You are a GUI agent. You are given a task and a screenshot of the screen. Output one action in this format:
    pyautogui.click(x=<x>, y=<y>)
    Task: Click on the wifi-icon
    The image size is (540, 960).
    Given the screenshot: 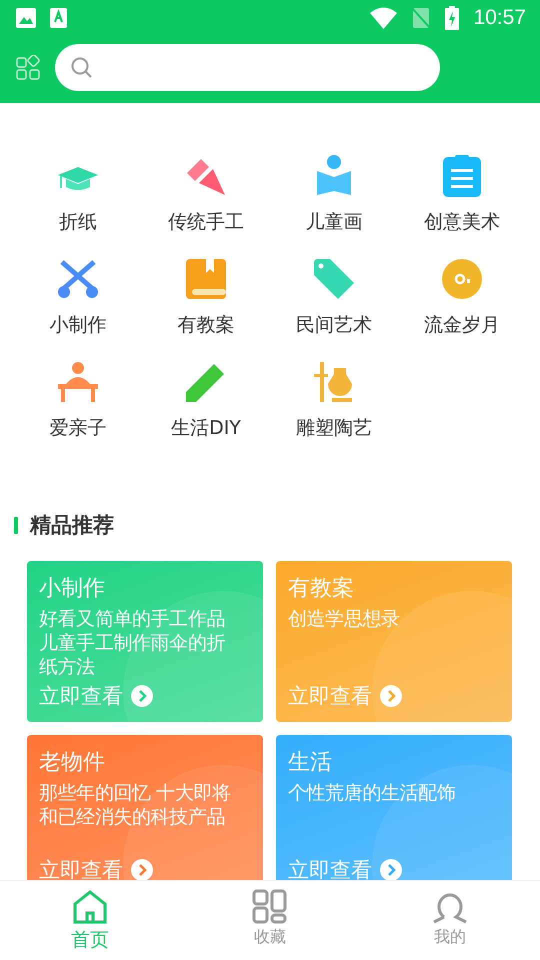 What is the action you would take?
    pyautogui.click(x=384, y=18)
    